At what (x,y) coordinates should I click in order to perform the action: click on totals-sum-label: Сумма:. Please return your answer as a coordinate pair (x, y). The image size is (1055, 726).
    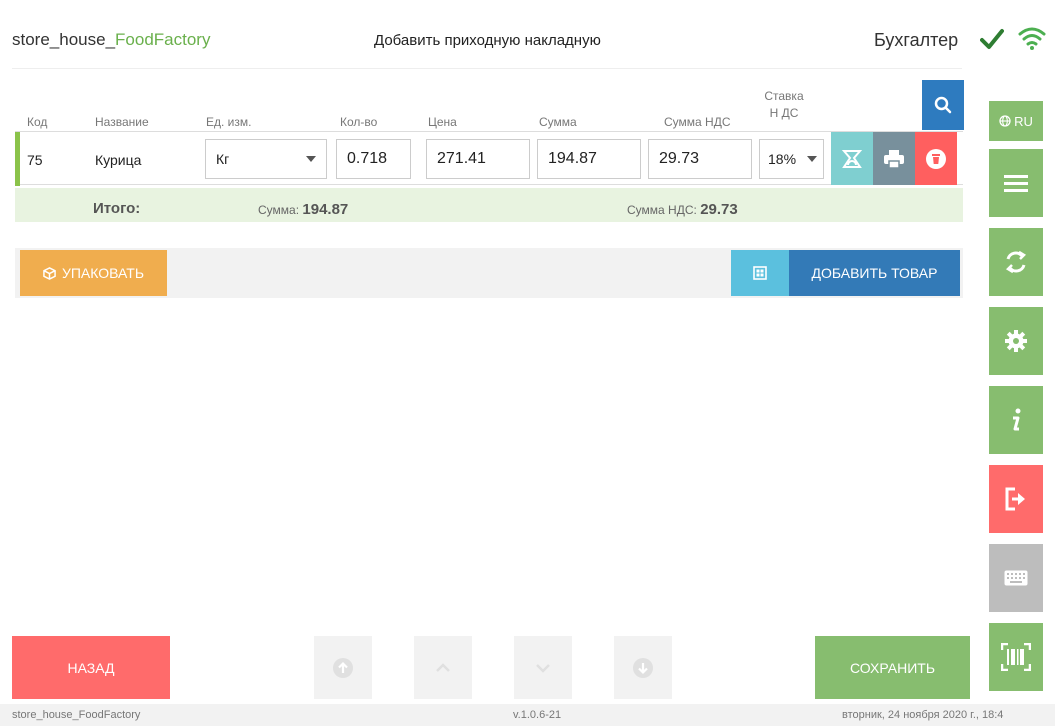
    Looking at the image, I should click on (279, 210).